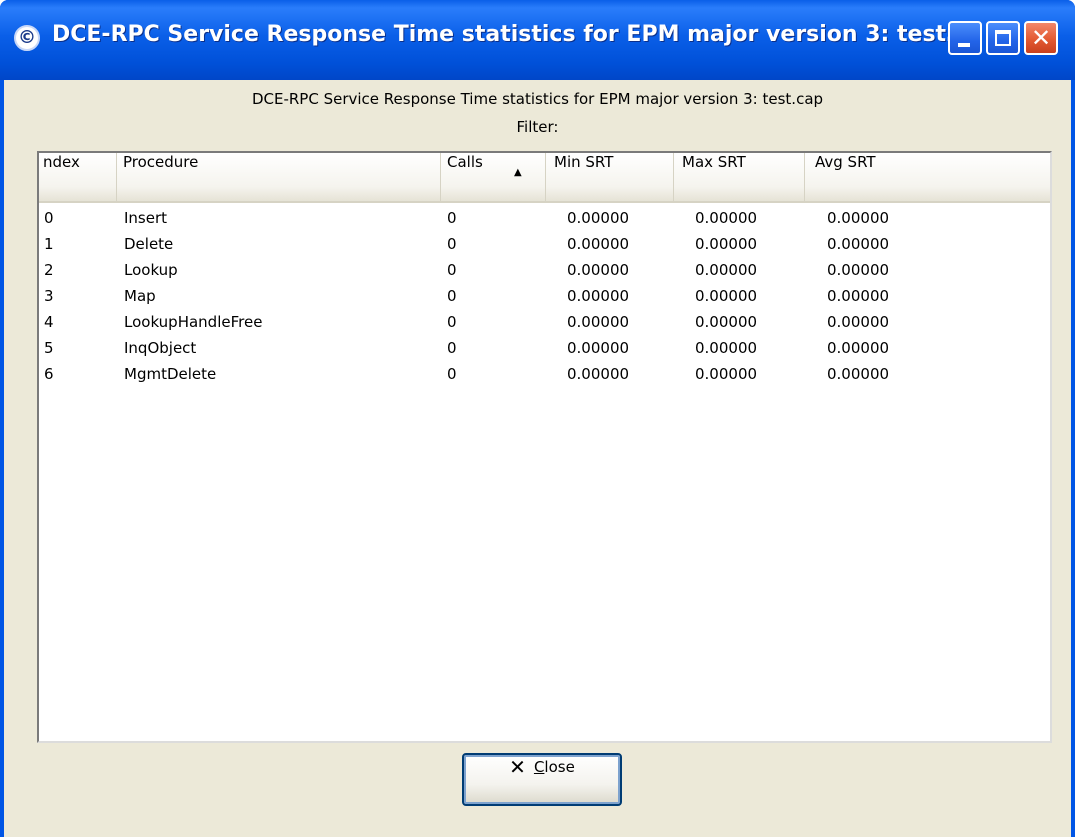  Describe the element at coordinates (926, 177) in the screenshot. I see `column-header-avg-srt: Avg SRT` at that location.